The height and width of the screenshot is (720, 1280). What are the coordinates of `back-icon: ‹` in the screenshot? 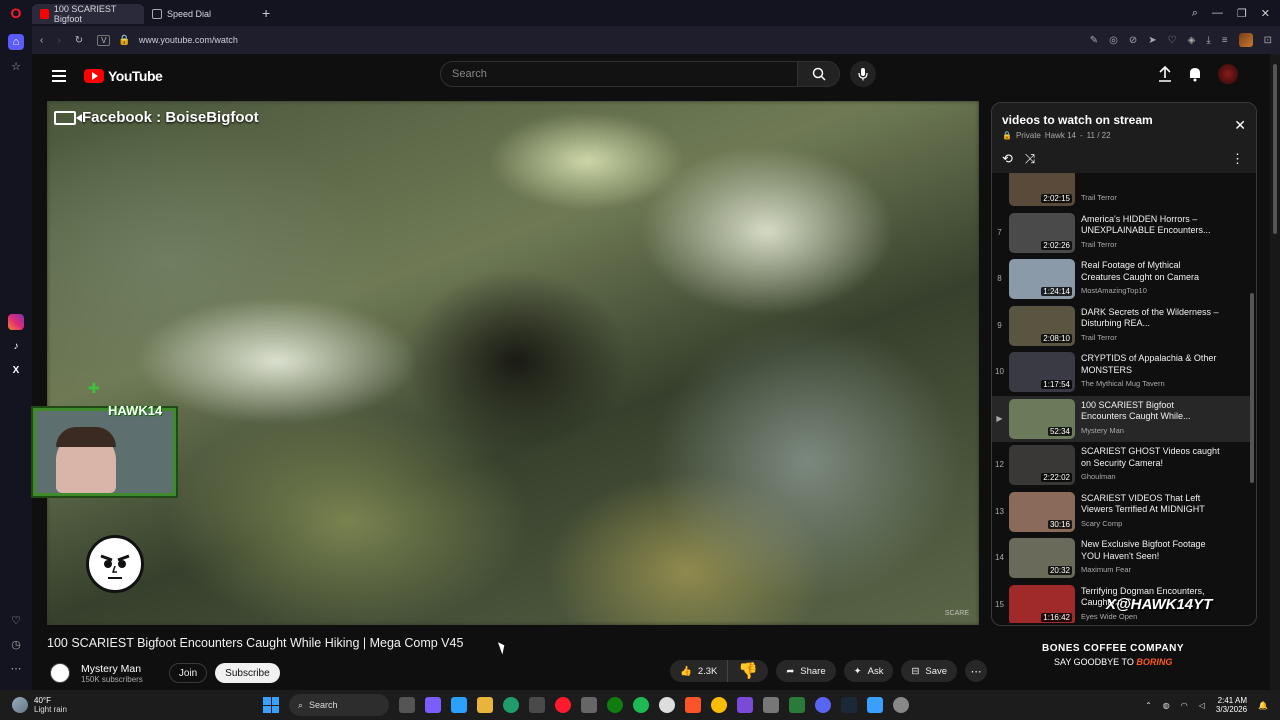 It's located at (41, 40).